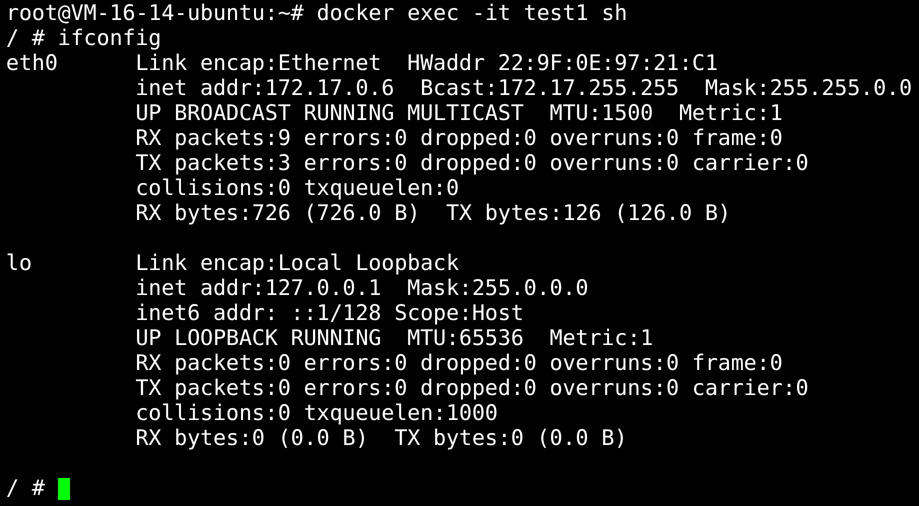  What do you see at coordinates (394, 338) in the screenshot?
I see `output-line: UP LOOPBACK RUNNING MTU:65536 Metric:1` at bounding box center [394, 338].